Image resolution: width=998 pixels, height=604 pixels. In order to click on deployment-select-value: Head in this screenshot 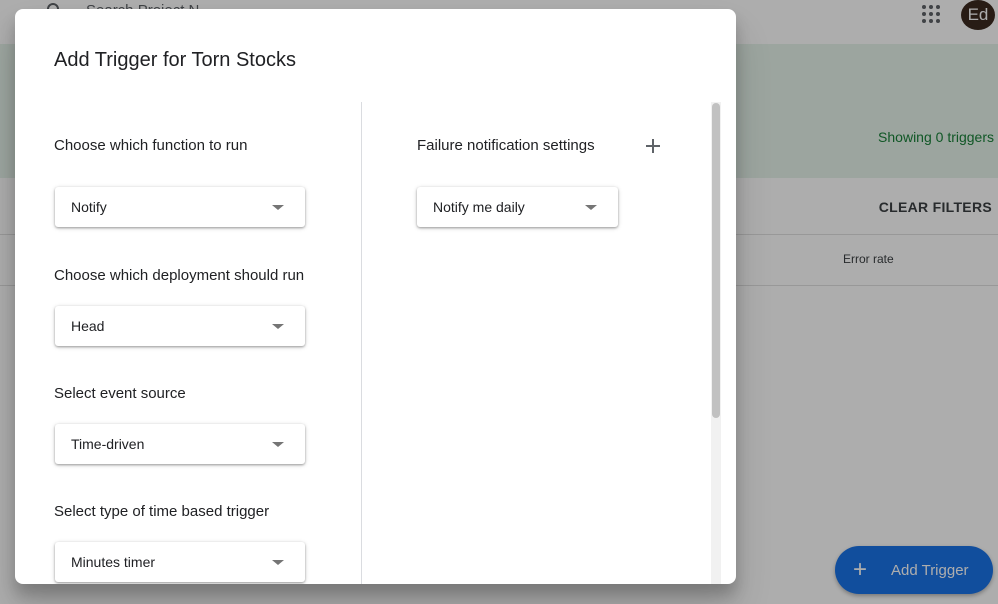, I will do `click(88, 326)`.